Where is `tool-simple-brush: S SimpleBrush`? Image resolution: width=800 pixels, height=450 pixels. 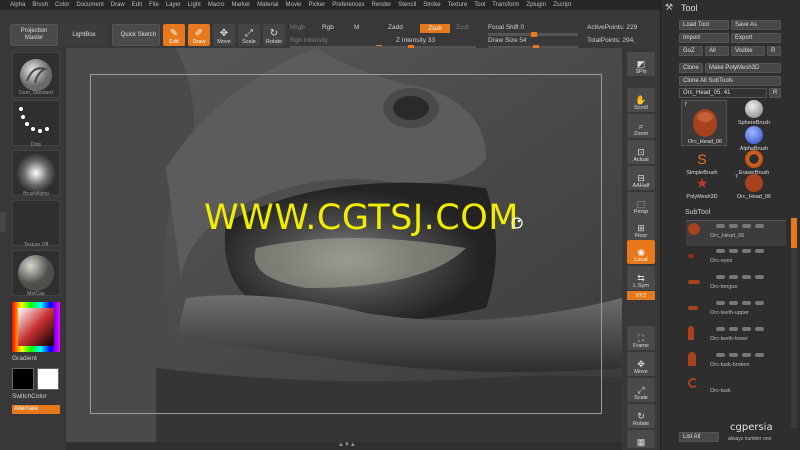 tool-simple-brush: S SimpleBrush is located at coordinates (702, 163).